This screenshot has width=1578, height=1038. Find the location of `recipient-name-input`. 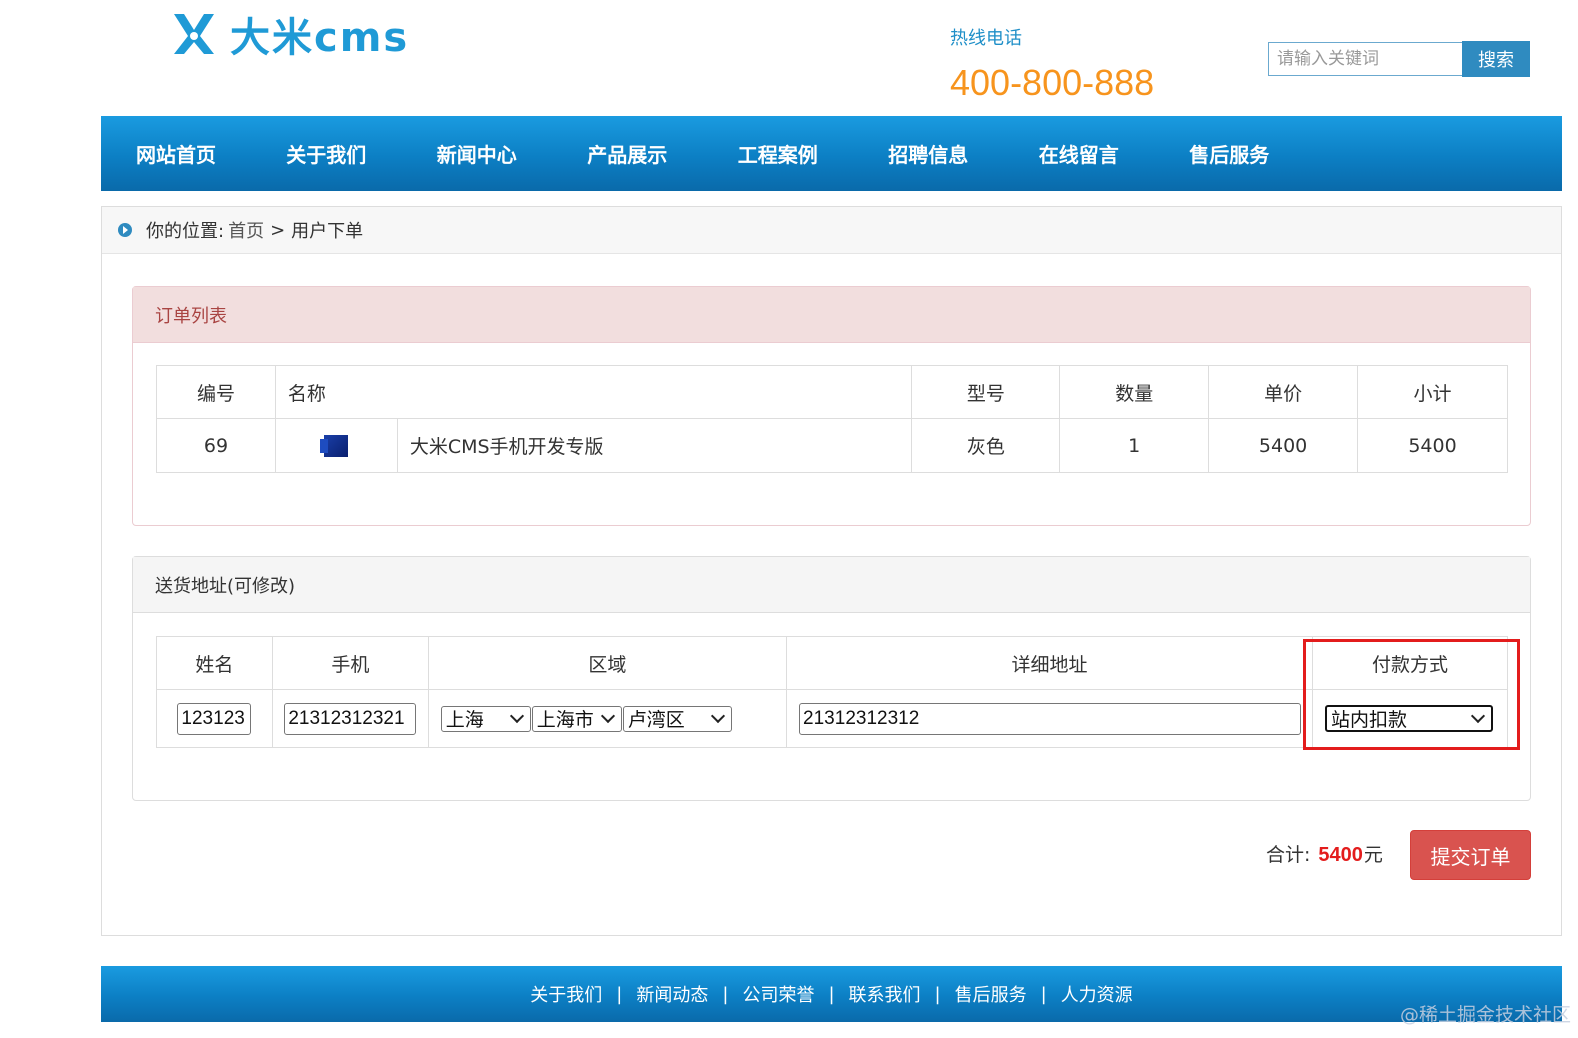

recipient-name-input is located at coordinates (214, 718).